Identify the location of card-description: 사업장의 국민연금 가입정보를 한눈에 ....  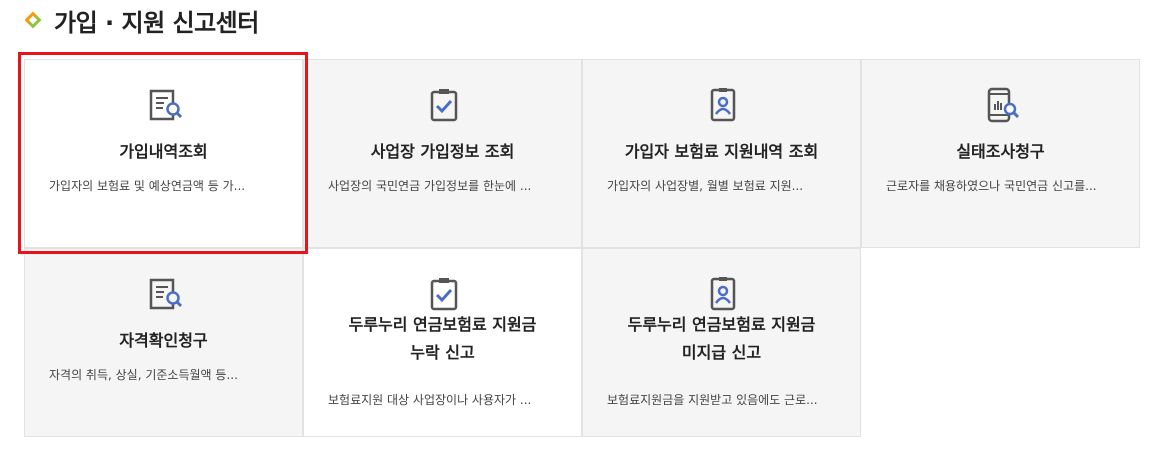
(430, 186).